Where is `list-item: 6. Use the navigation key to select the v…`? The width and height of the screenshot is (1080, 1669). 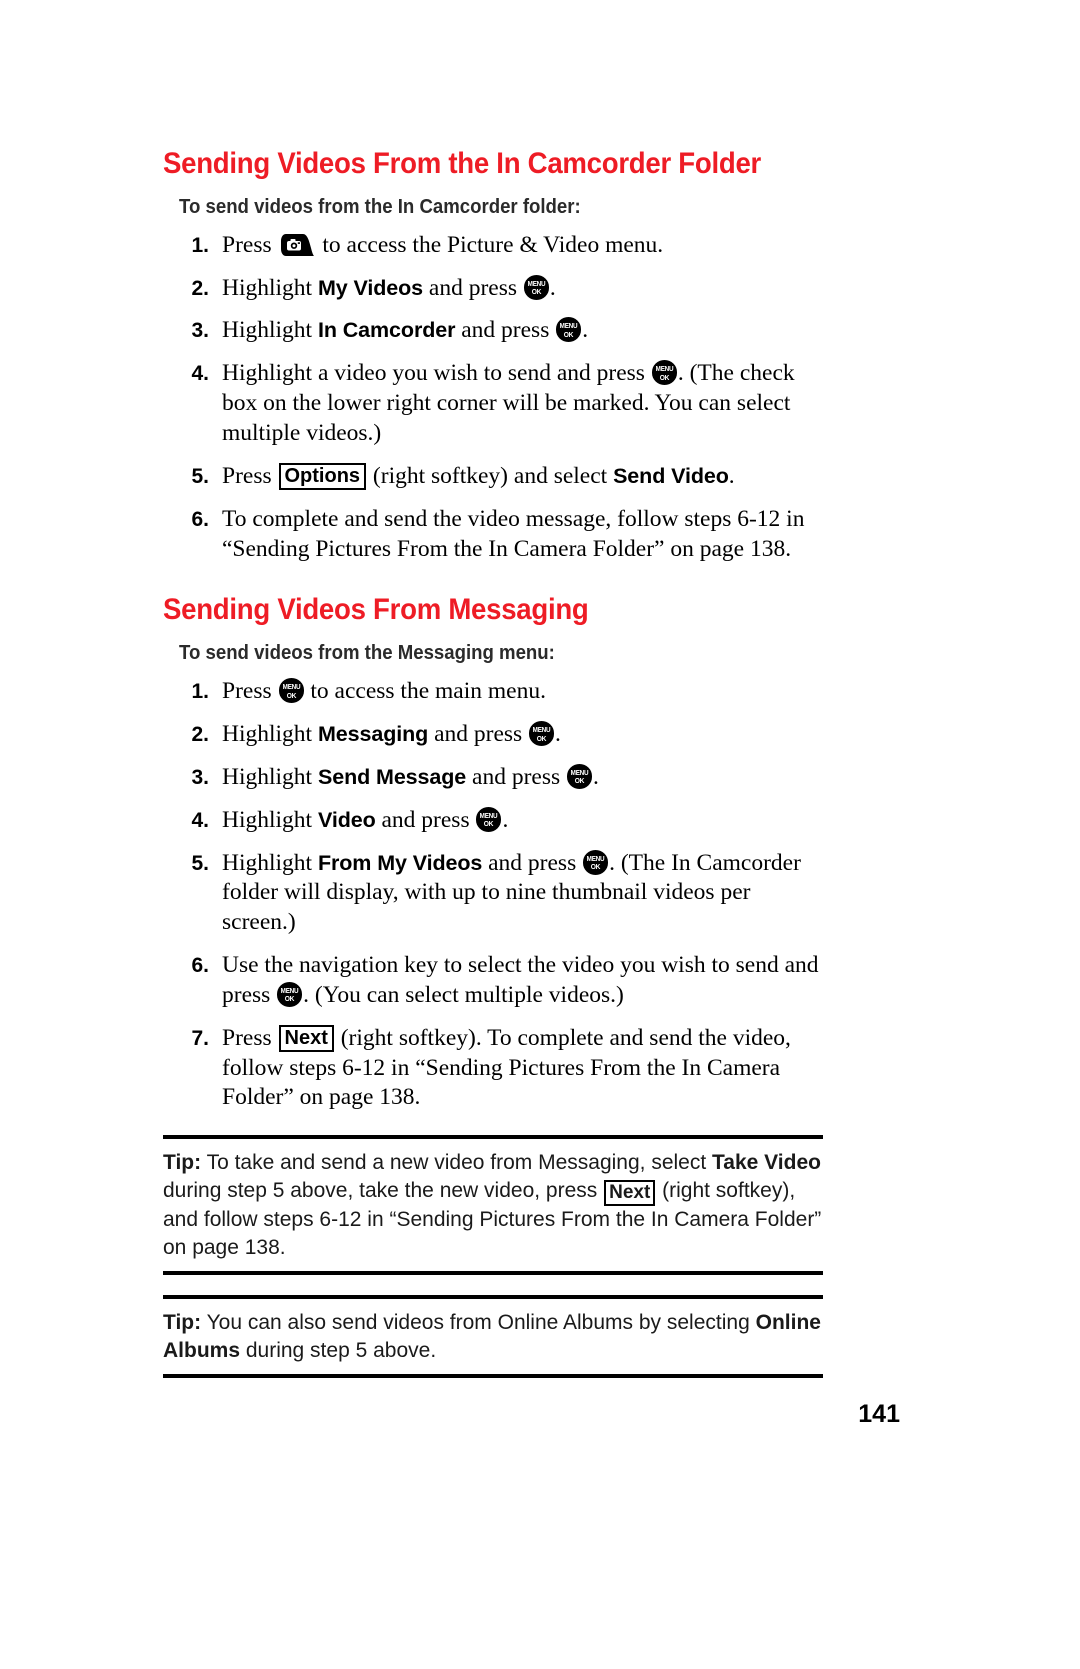
list-item: 6. Use the navigation key to select the v… is located at coordinates (501, 981).